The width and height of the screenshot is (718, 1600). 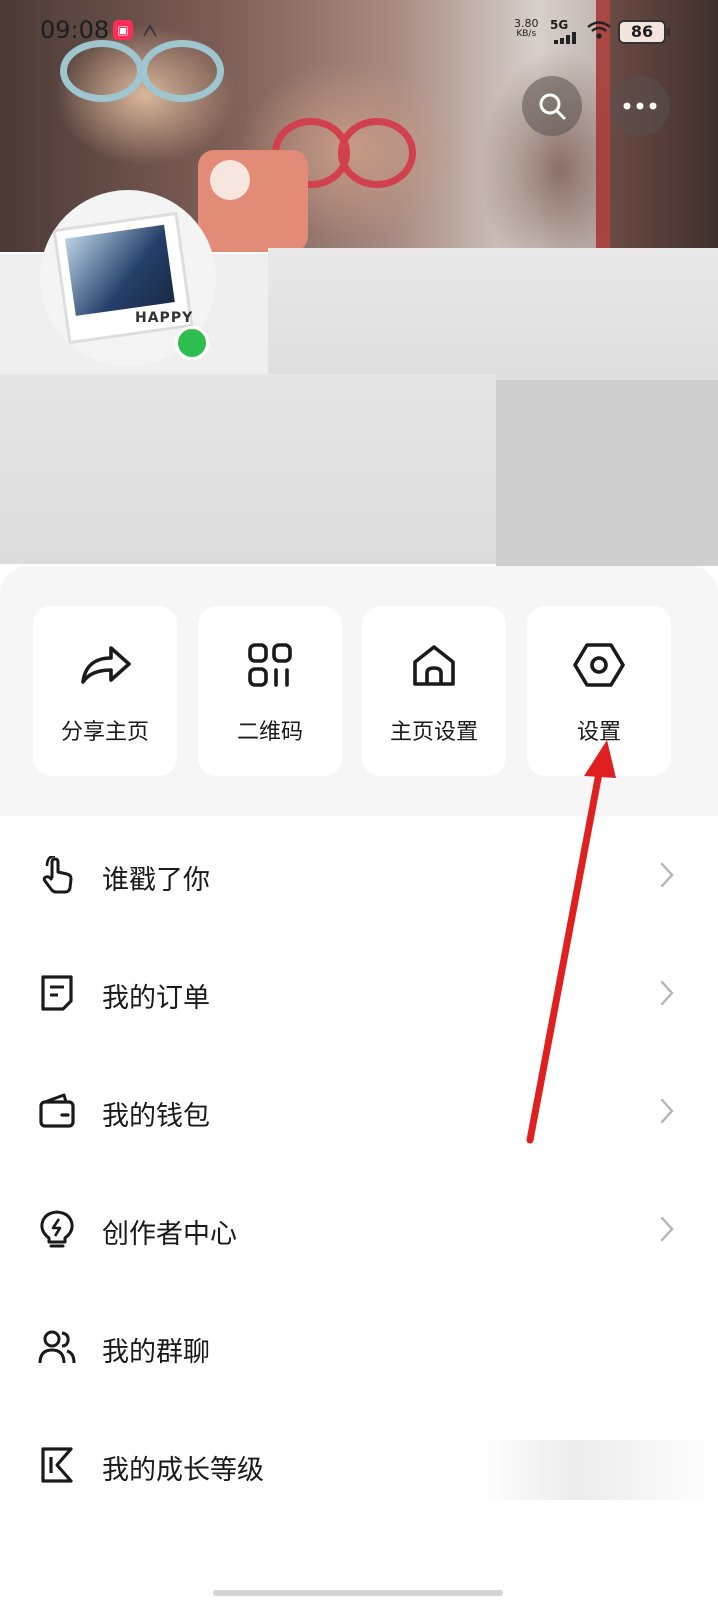 I want to click on settings-label: 设置, so click(x=598, y=732).